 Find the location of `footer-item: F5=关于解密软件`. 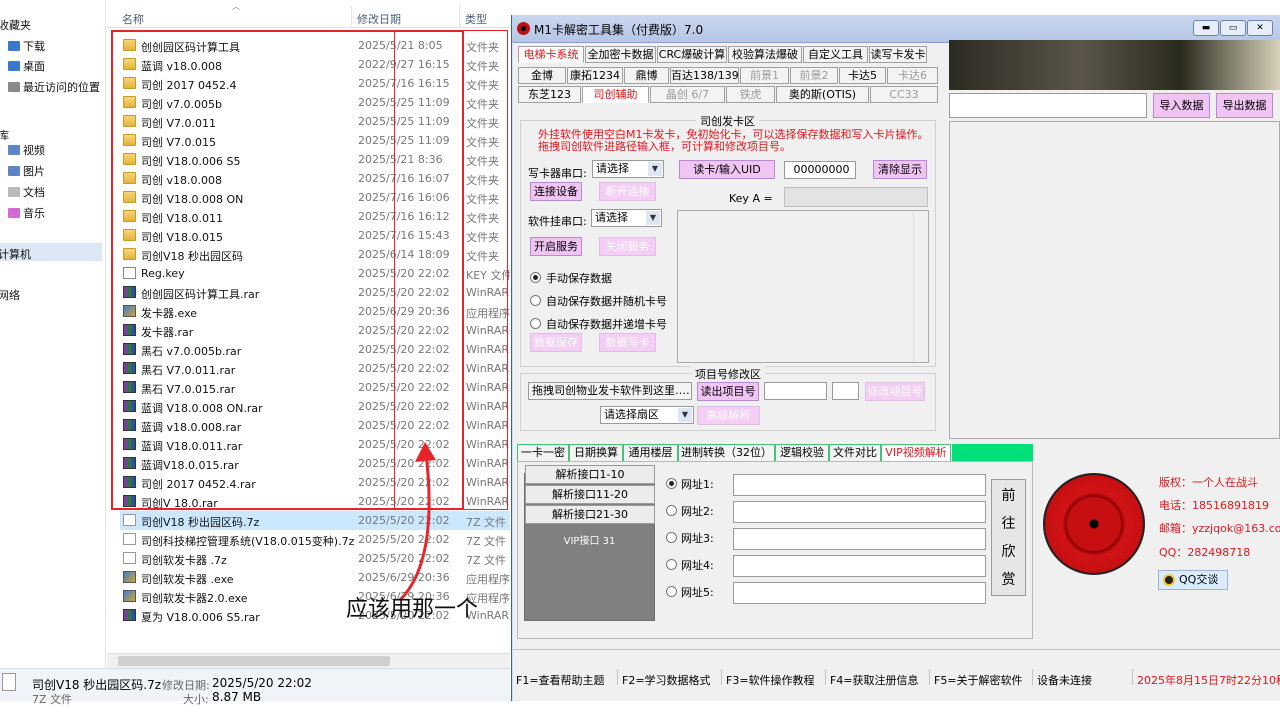

footer-item: F5=关于解密软件 is located at coordinates (978, 680).